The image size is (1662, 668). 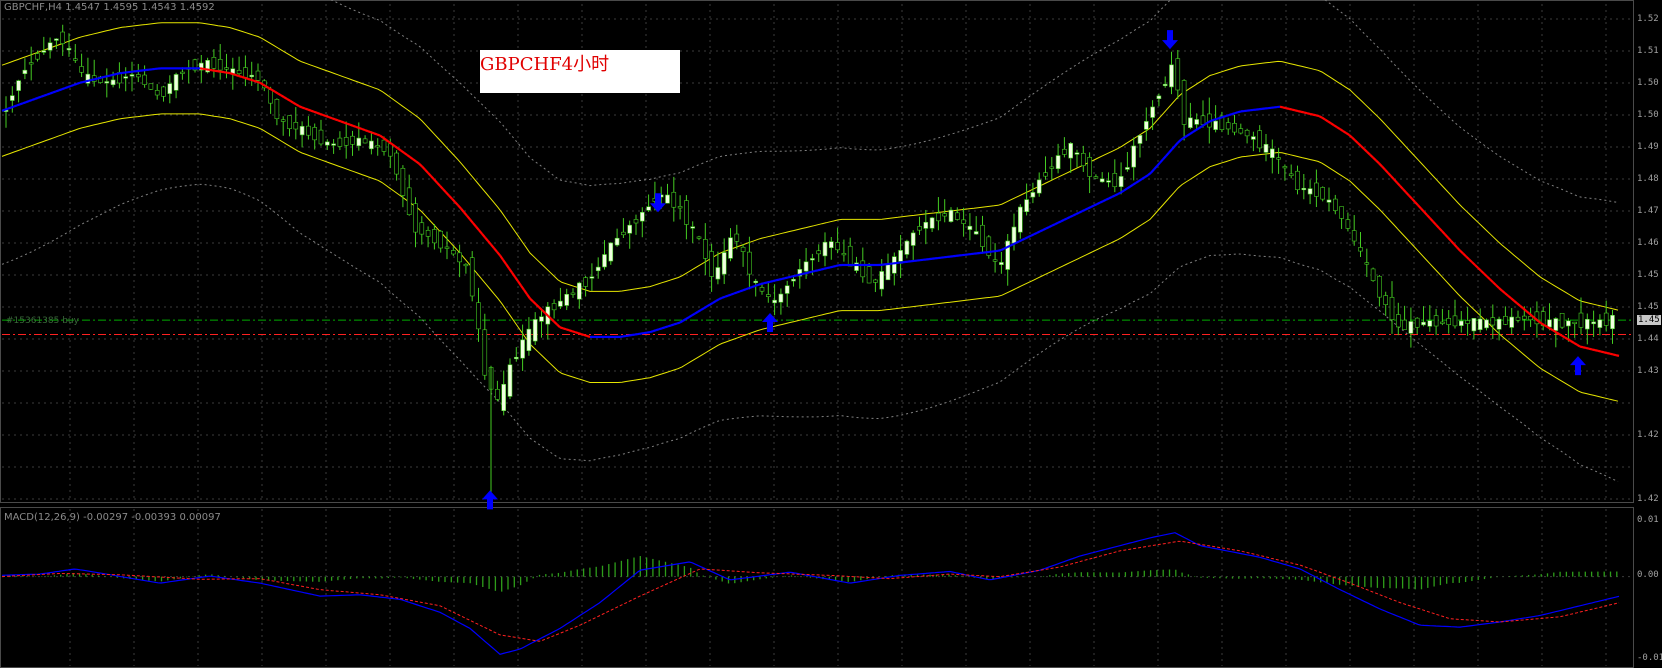 I want to click on chart-note-label: GBPCHF4小时, so click(x=580, y=71).